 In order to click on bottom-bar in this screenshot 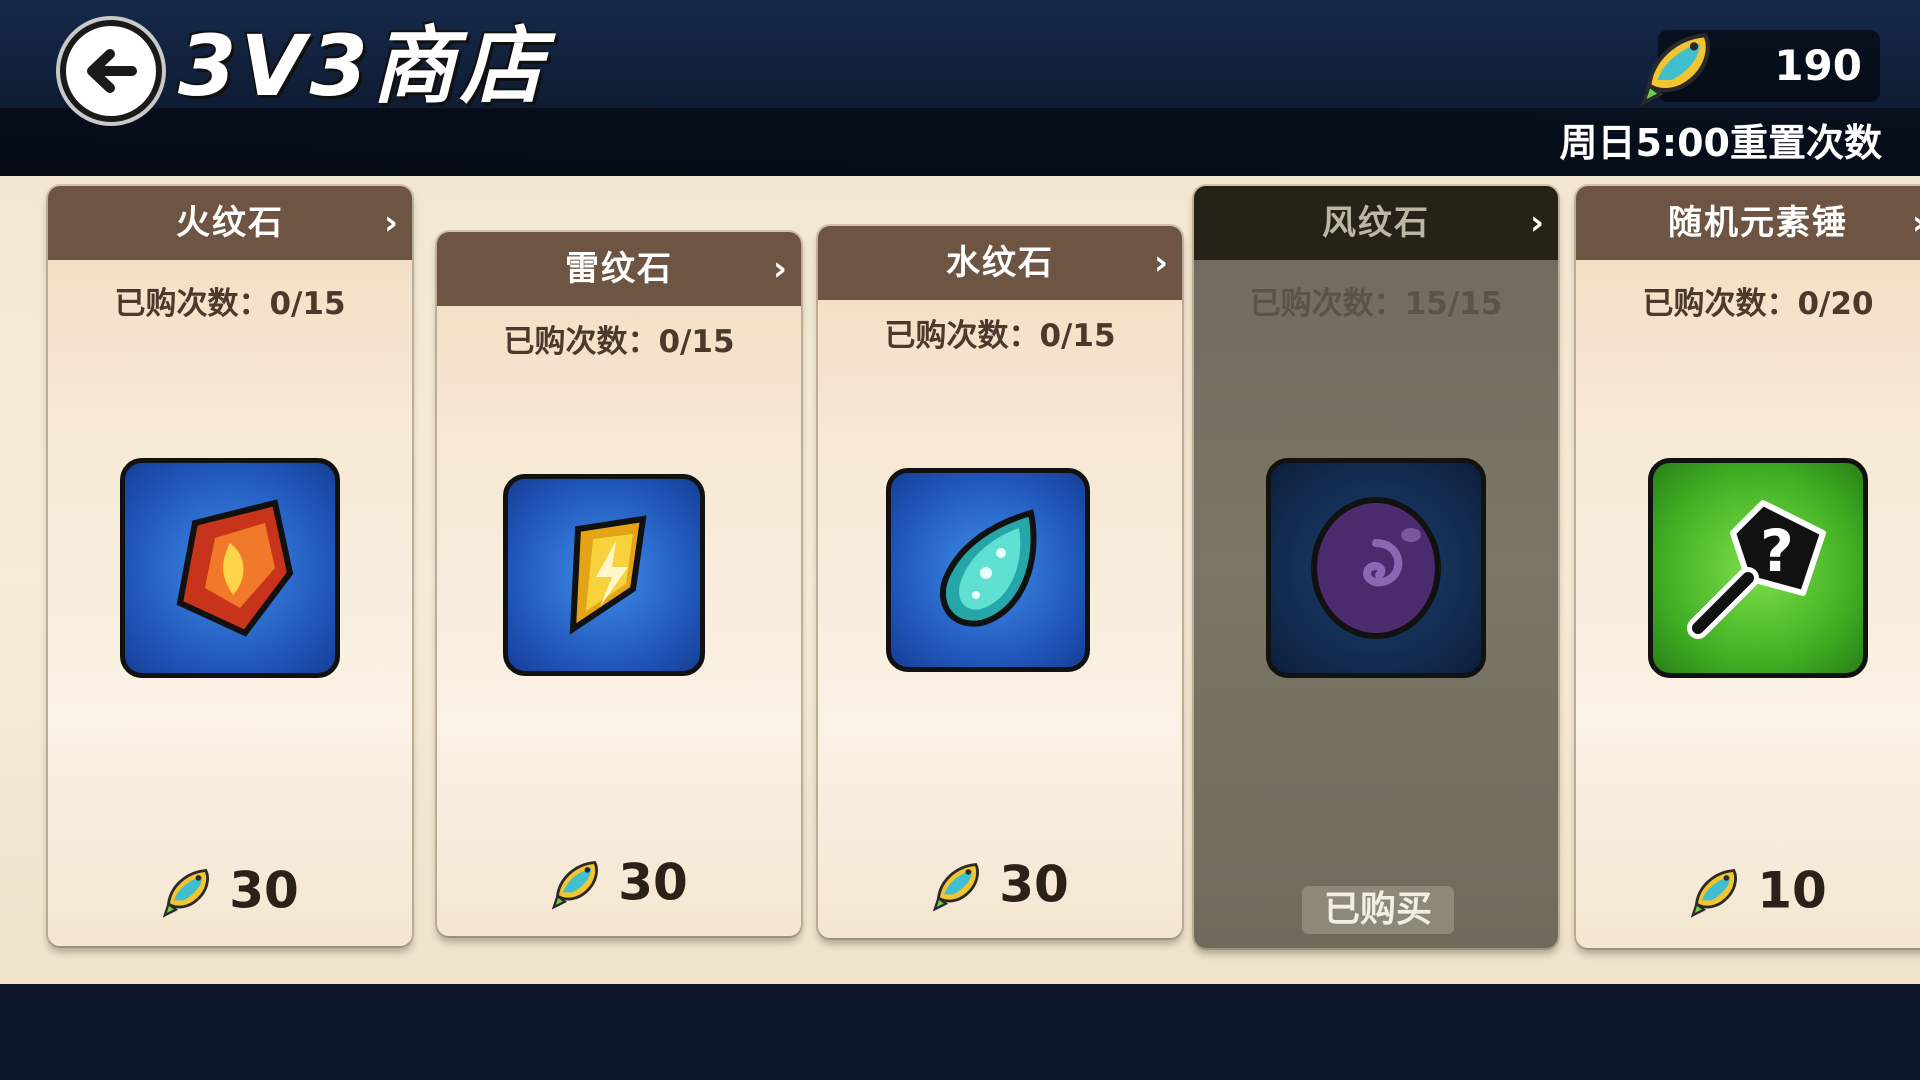, I will do `click(960, 1032)`.